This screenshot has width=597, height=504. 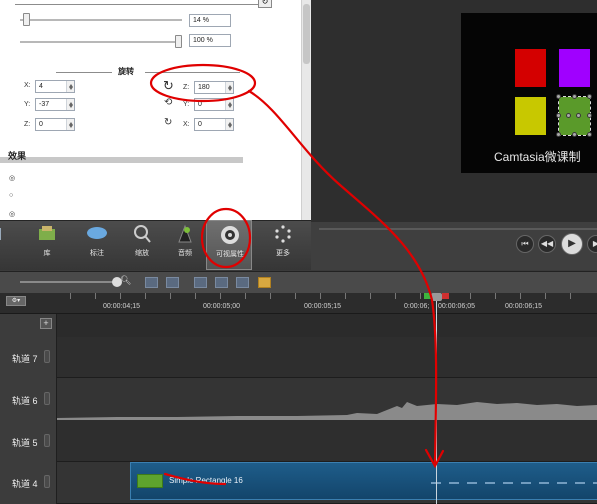 What do you see at coordinates (203, 83) in the screenshot?
I see `rotation-highlight-circle` at bounding box center [203, 83].